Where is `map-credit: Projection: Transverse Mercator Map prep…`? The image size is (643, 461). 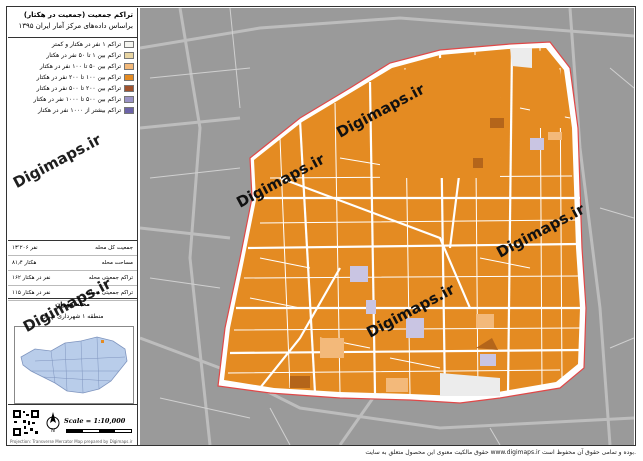
map-credit: Projection: Transverse Mercator Map prep… is located at coordinates (71, 441).